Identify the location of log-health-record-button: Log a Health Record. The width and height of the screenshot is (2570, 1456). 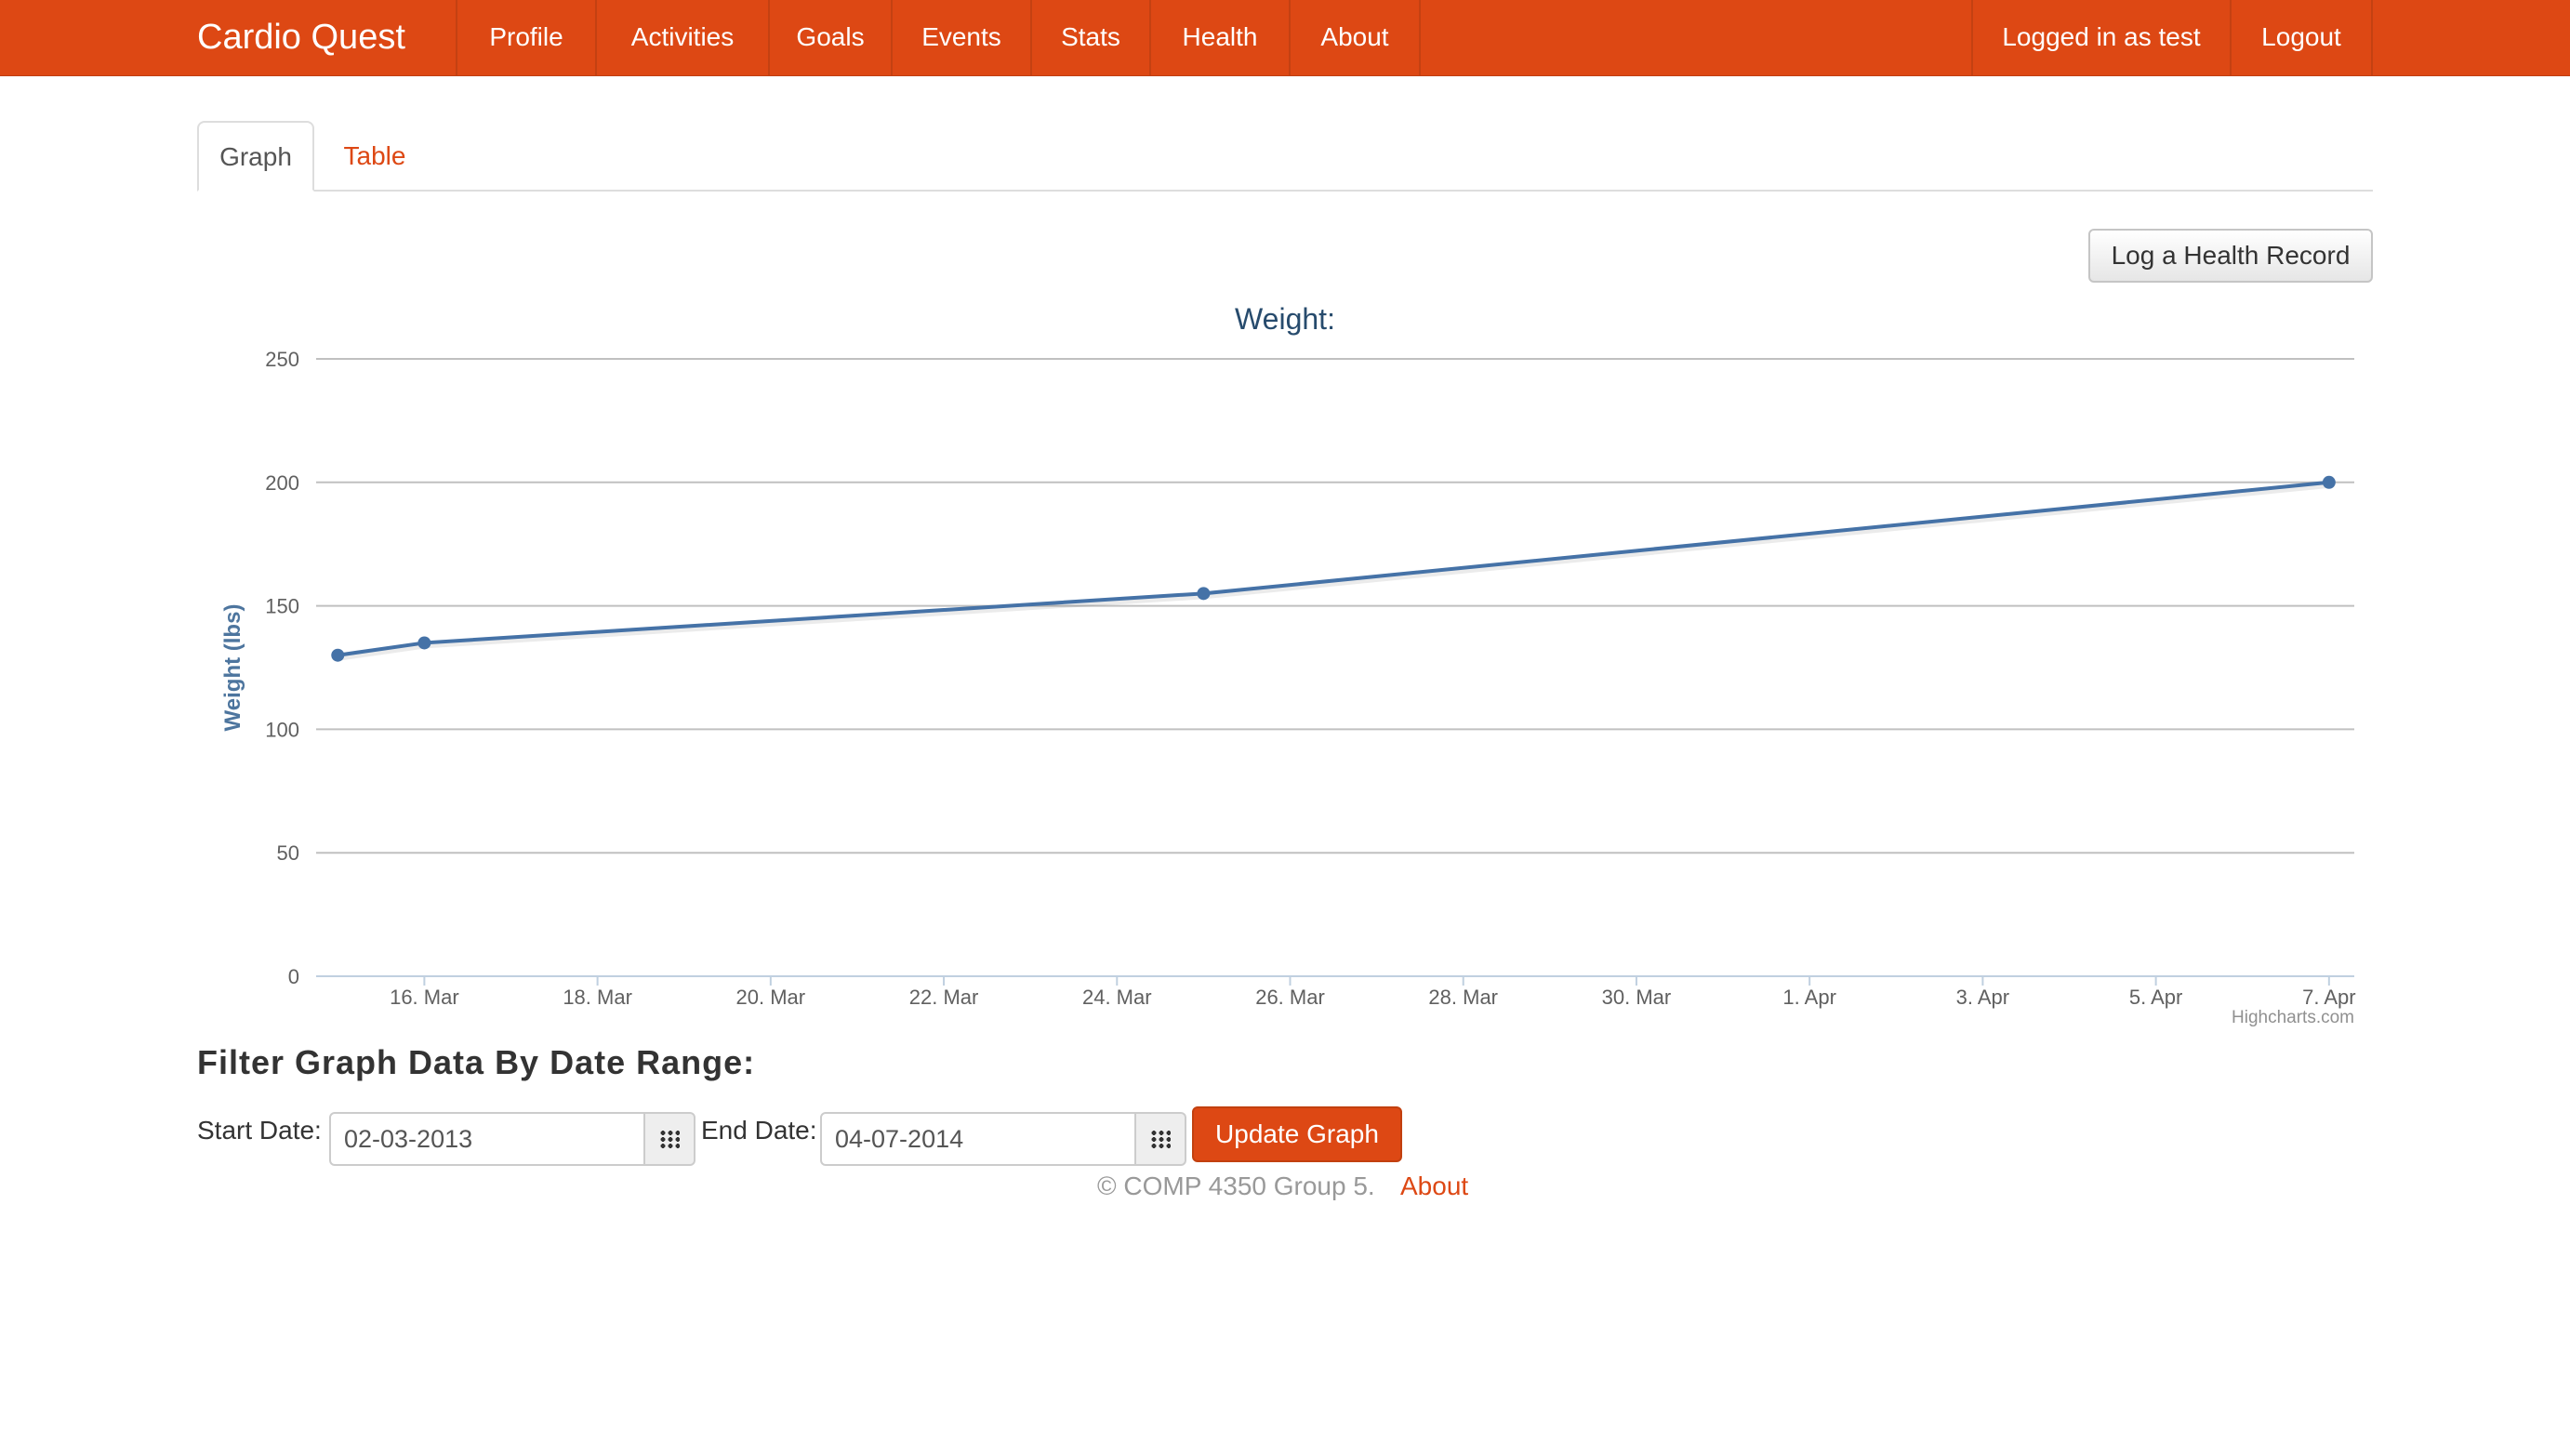
(2230, 256).